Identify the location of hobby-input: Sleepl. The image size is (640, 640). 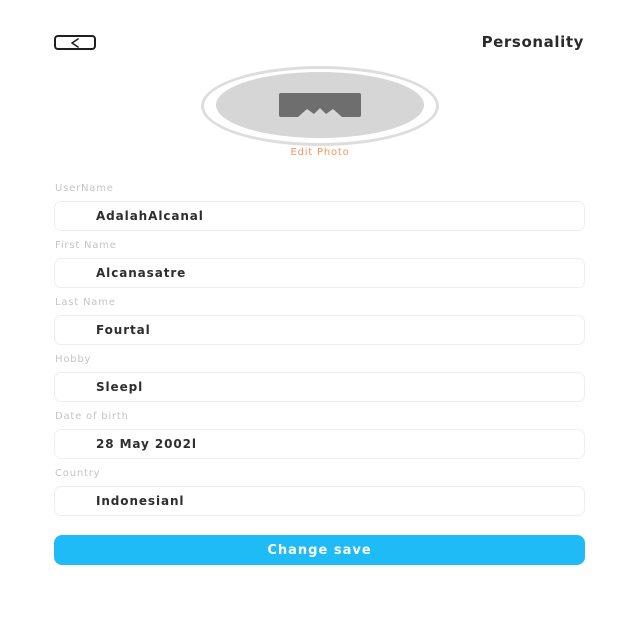
(319, 387).